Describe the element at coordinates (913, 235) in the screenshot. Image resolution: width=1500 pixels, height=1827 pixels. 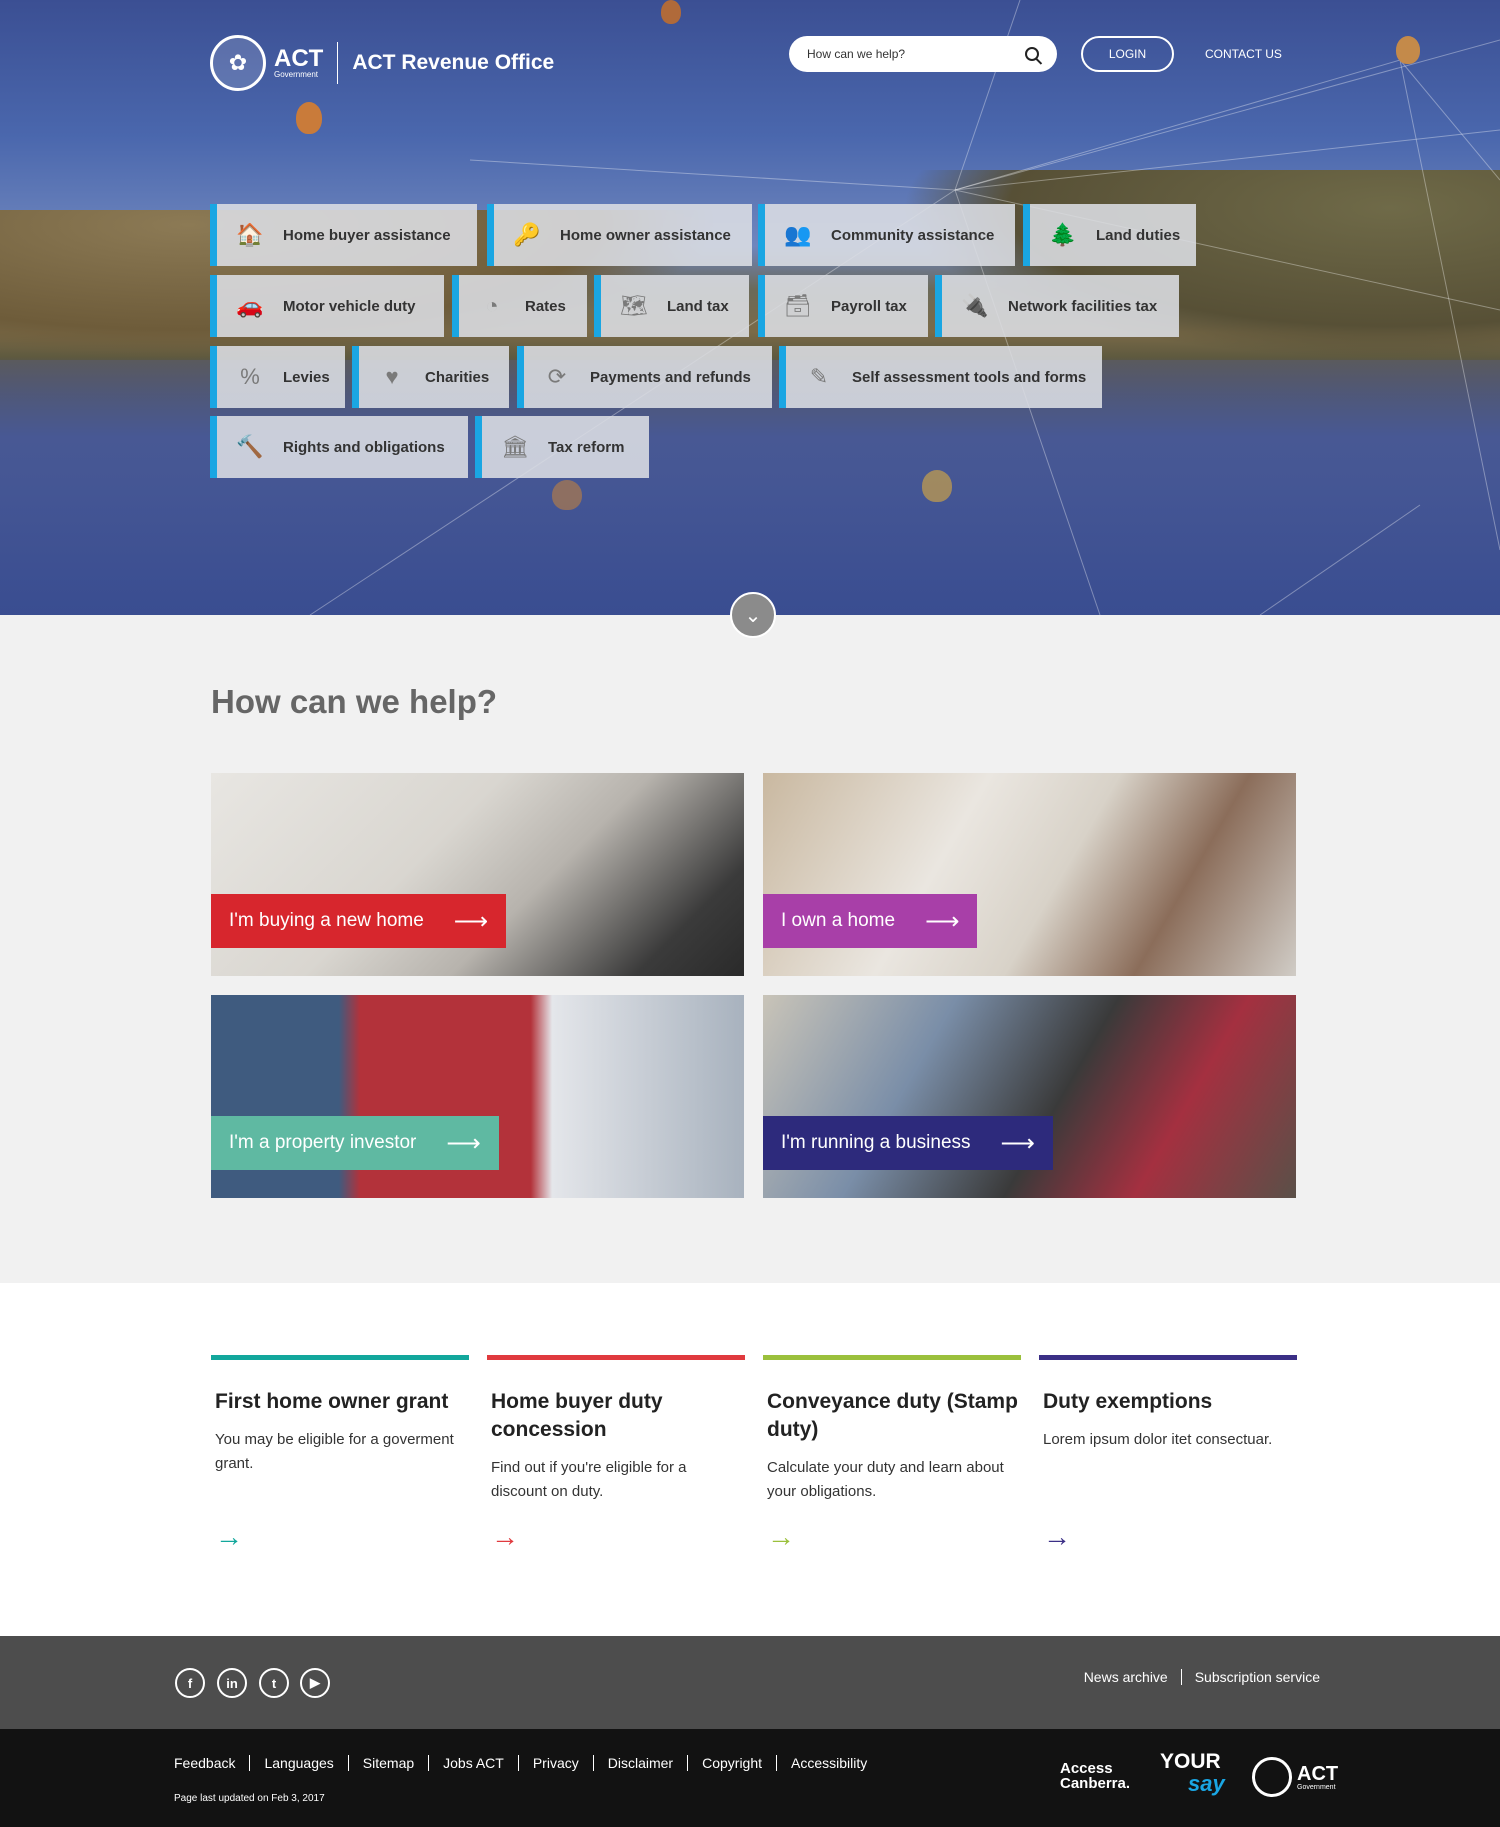
I see `tile-label: Community assistance` at that location.